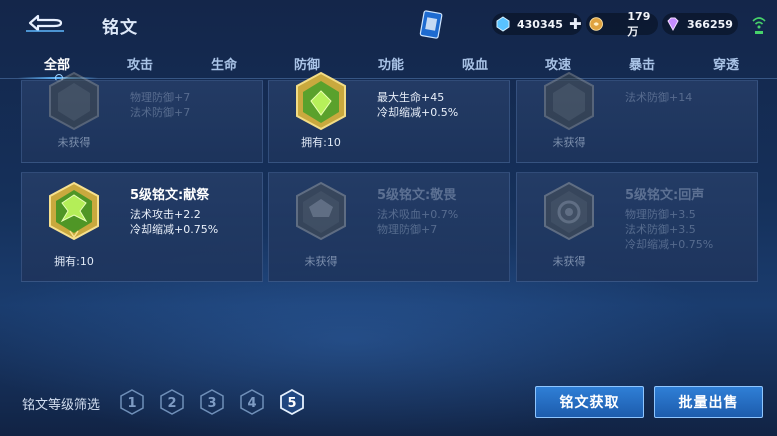  I want to click on inscription-card: 法术防御+14 未获得, so click(637, 117).